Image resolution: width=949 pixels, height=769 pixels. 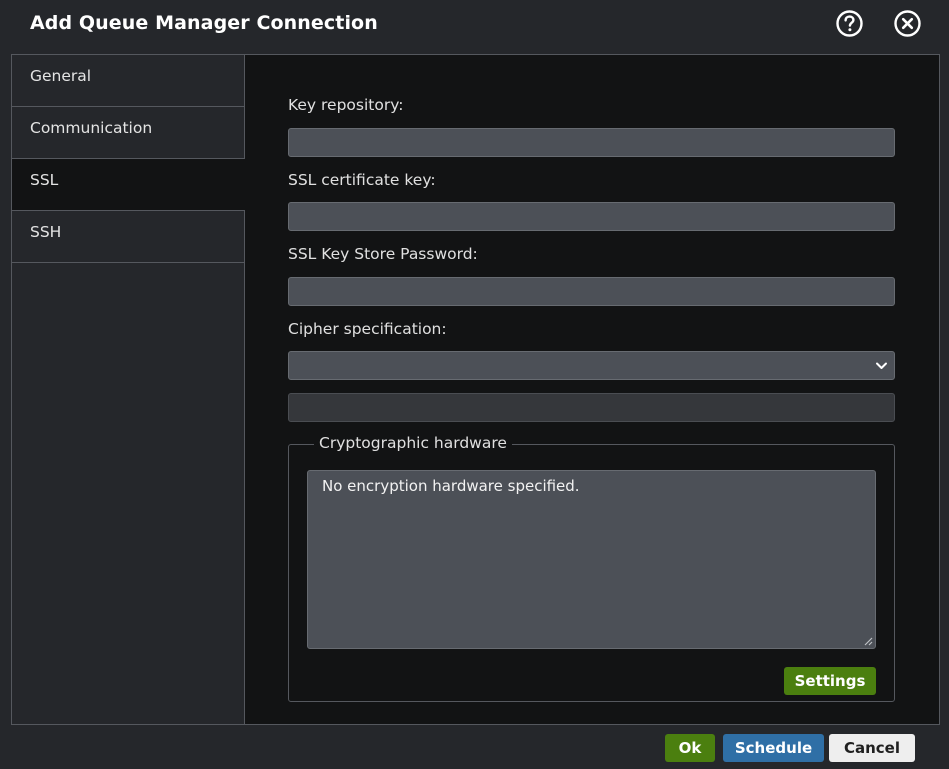 I want to click on ssl-certificate-key-input, so click(x=591, y=216).